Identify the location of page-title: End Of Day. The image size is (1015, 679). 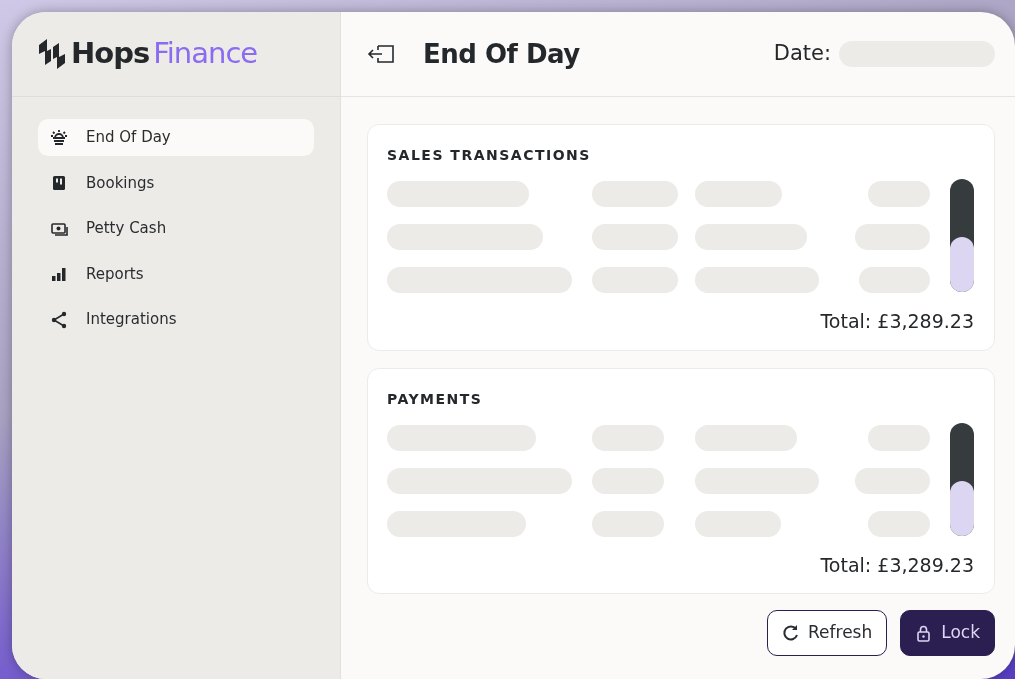
(501, 54).